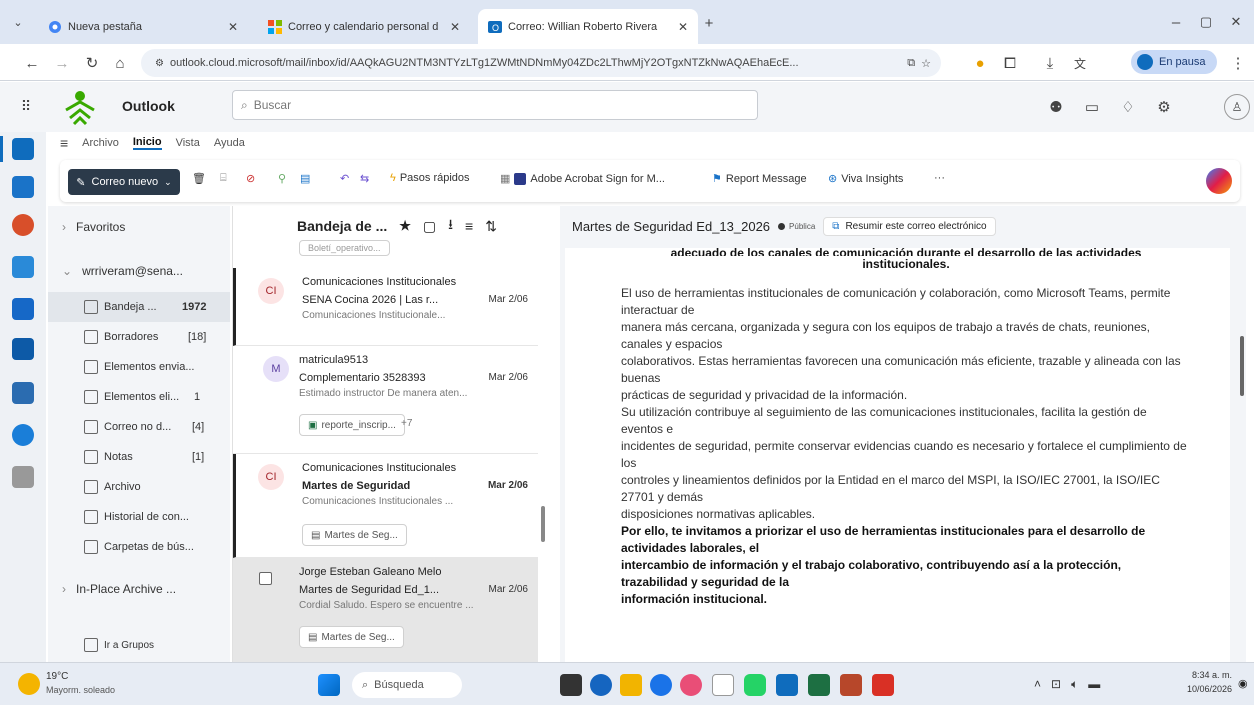 The height and width of the screenshot is (705, 1254). Describe the element at coordinates (450, 226) in the screenshot. I see `jump-icon: ⭳` at that location.